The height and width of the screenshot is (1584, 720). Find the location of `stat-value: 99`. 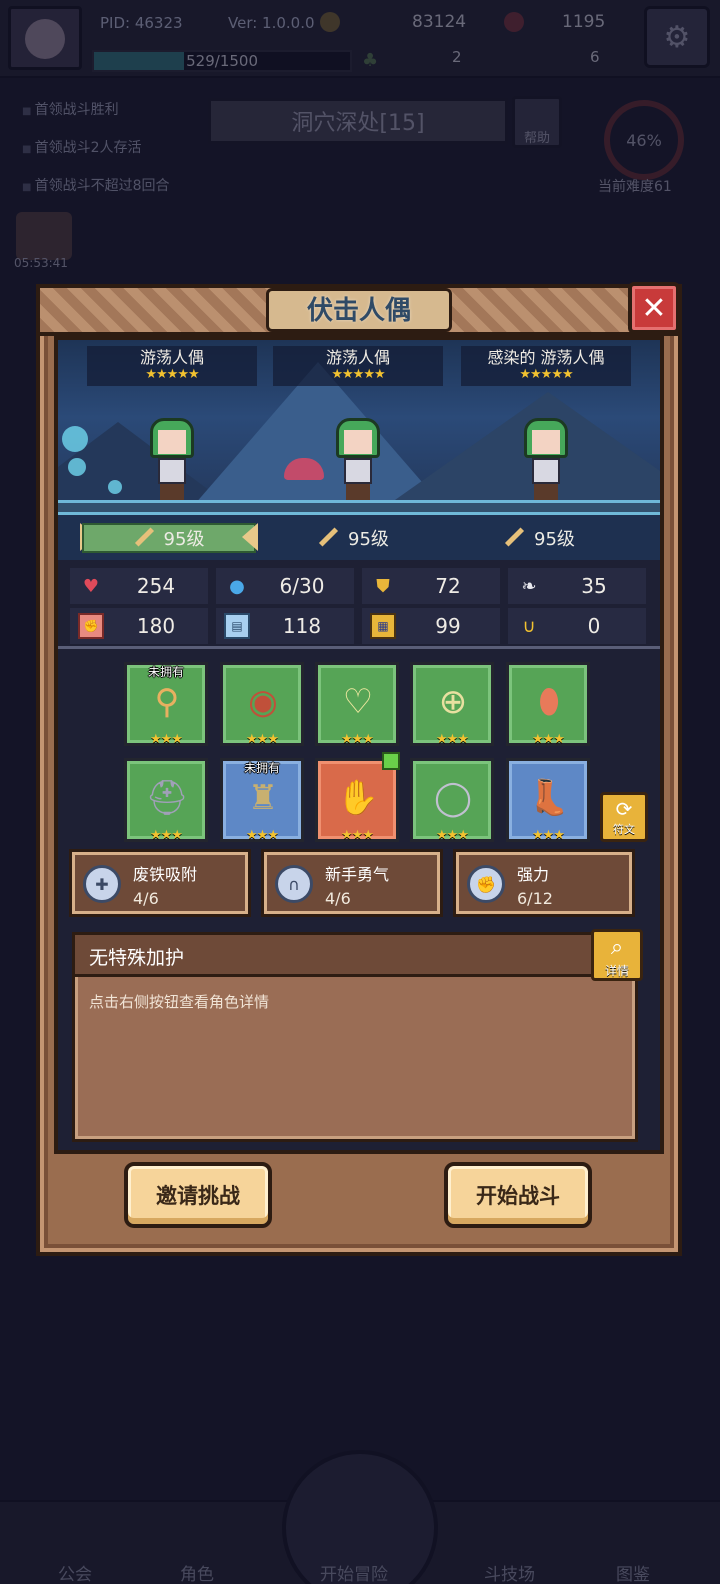

stat-value: 99 is located at coordinates (448, 626).